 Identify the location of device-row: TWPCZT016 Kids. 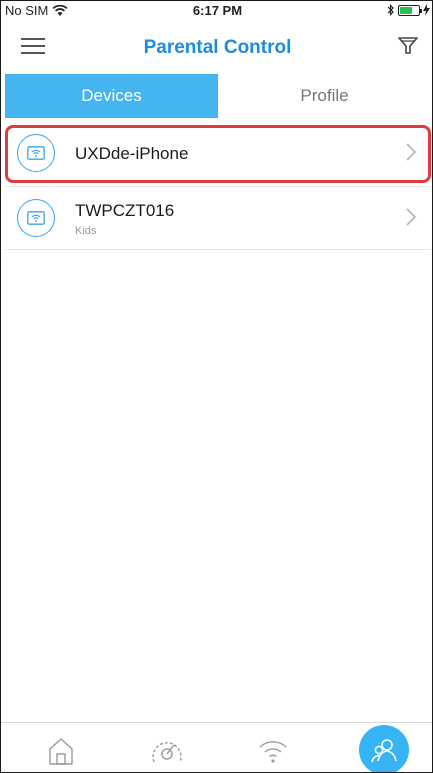
(218, 218).